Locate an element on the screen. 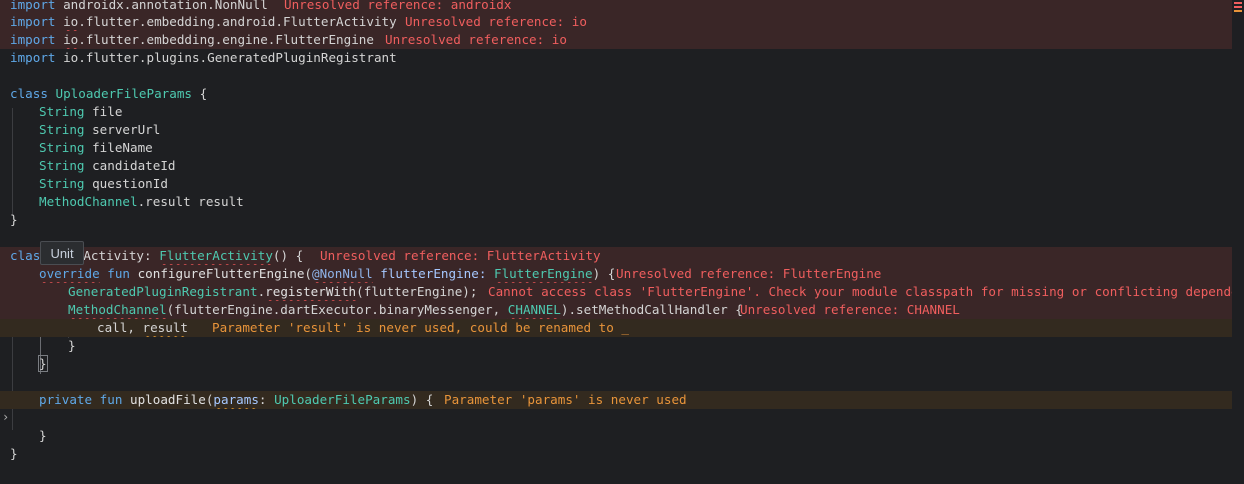 The height and width of the screenshot is (484, 1244). keyword: fun is located at coordinates (118, 273).